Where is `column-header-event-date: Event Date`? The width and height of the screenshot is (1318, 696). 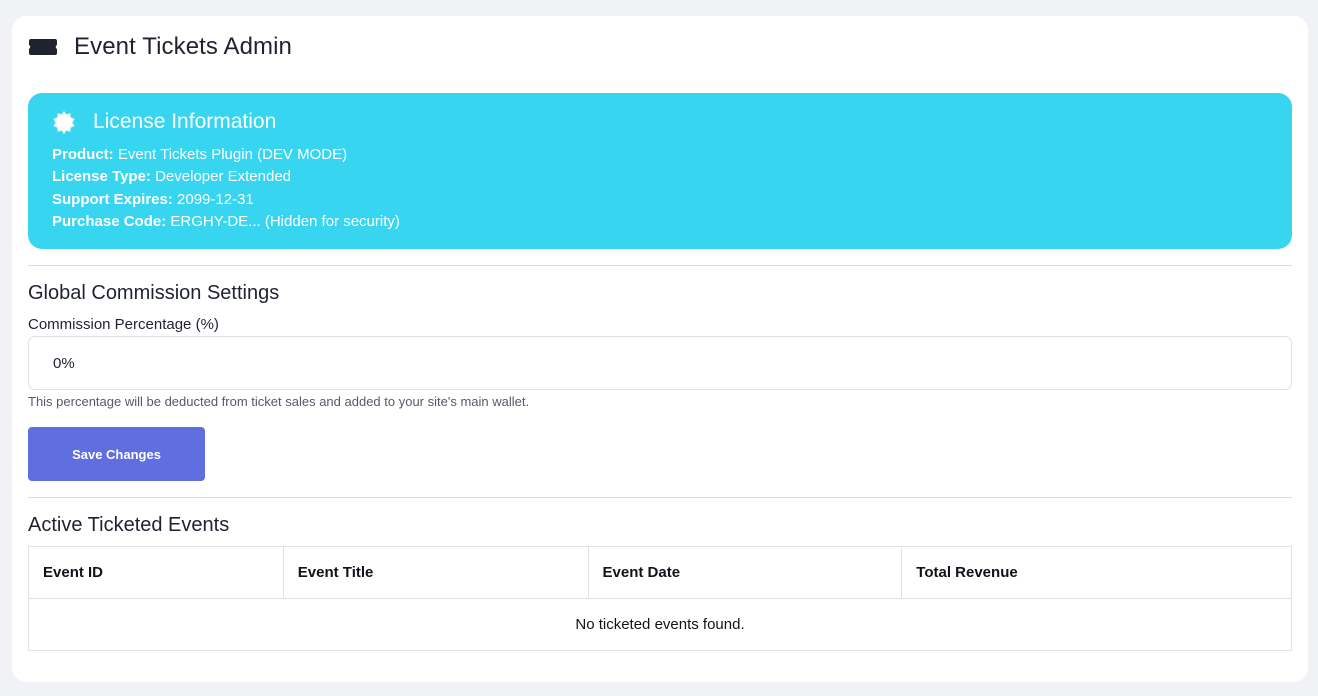
column-header-event-date: Event Date is located at coordinates (745, 572).